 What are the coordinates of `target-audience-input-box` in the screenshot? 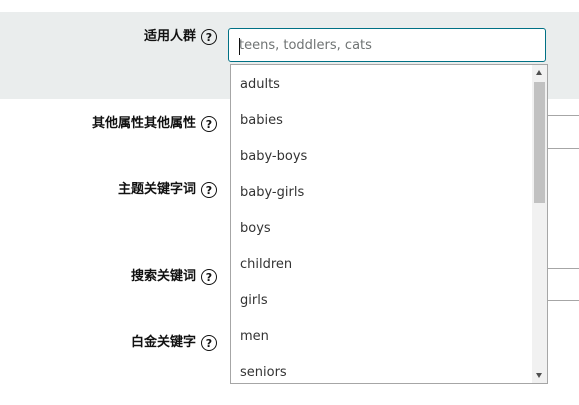 It's located at (387, 45).